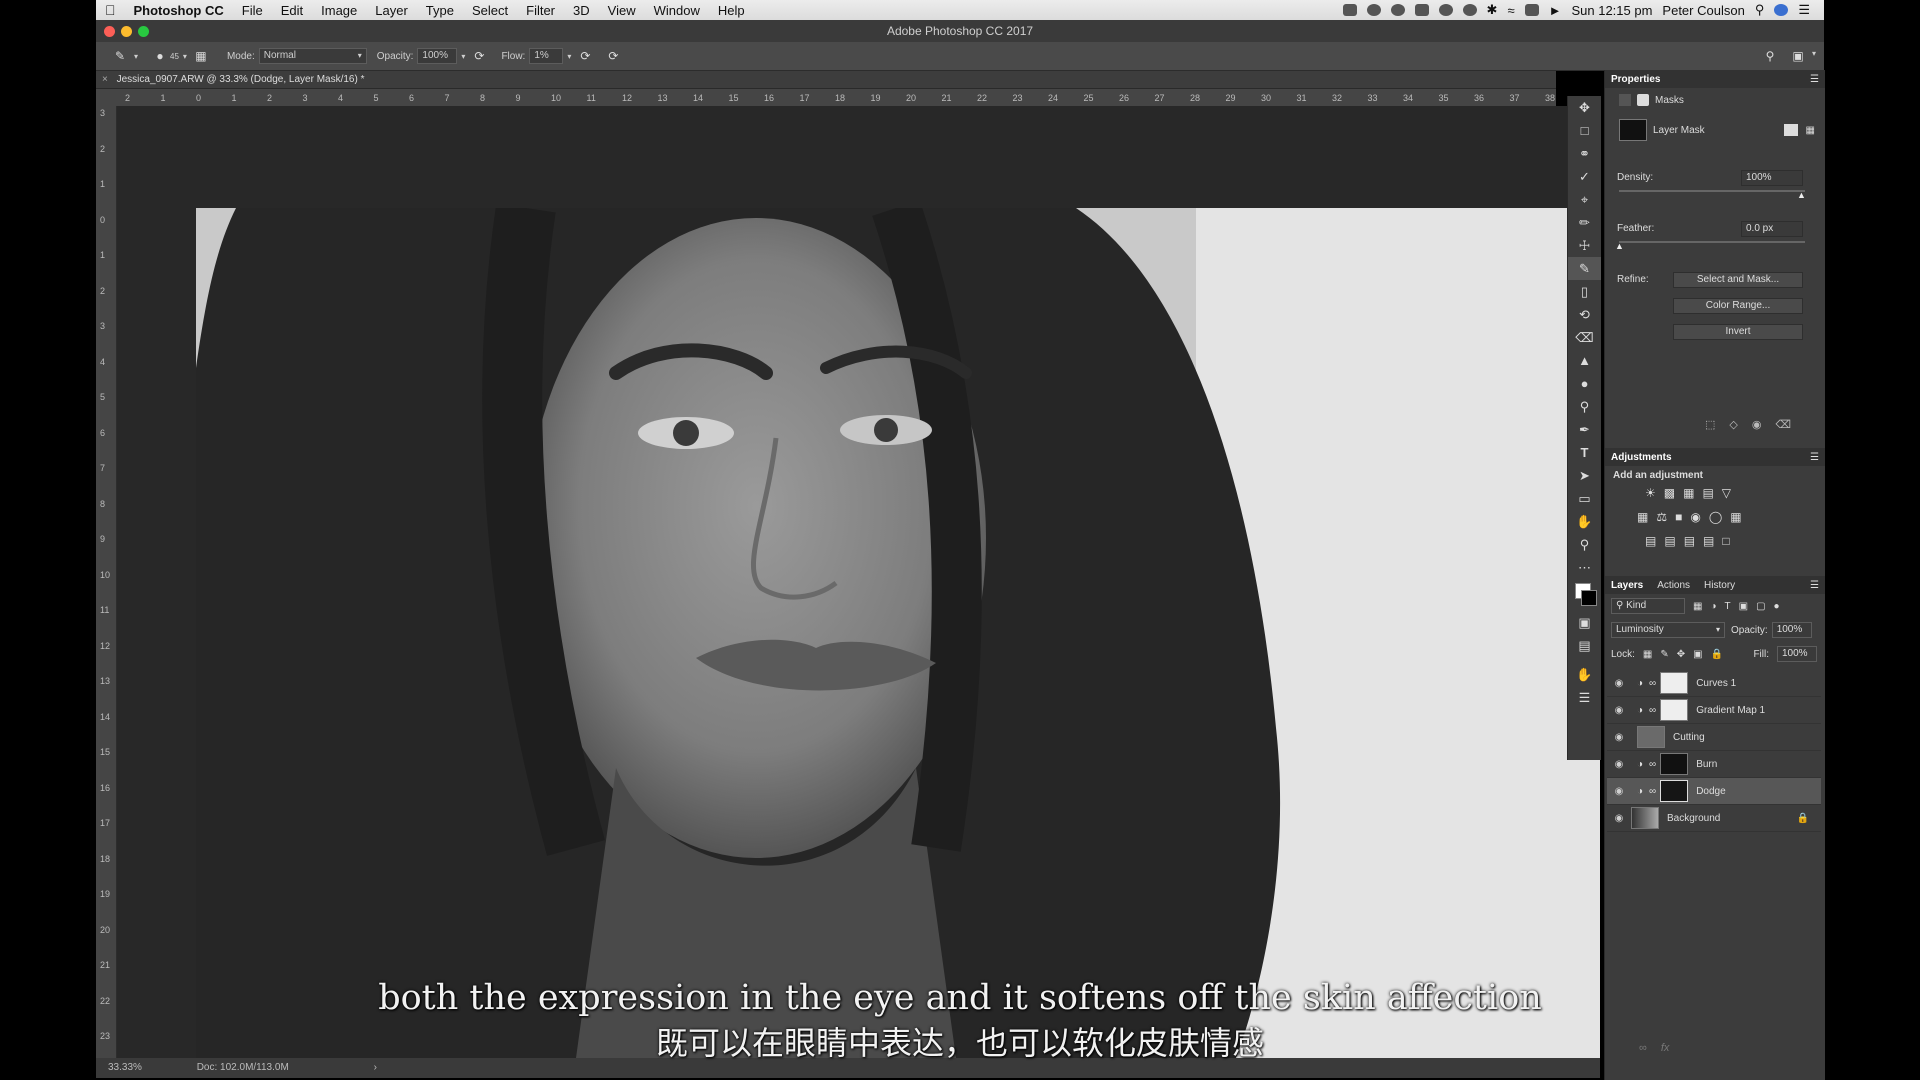  What do you see at coordinates (1772, 229) in the screenshot?
I see `feather-input: 0.0 px` at bounding box center [1772, 229].